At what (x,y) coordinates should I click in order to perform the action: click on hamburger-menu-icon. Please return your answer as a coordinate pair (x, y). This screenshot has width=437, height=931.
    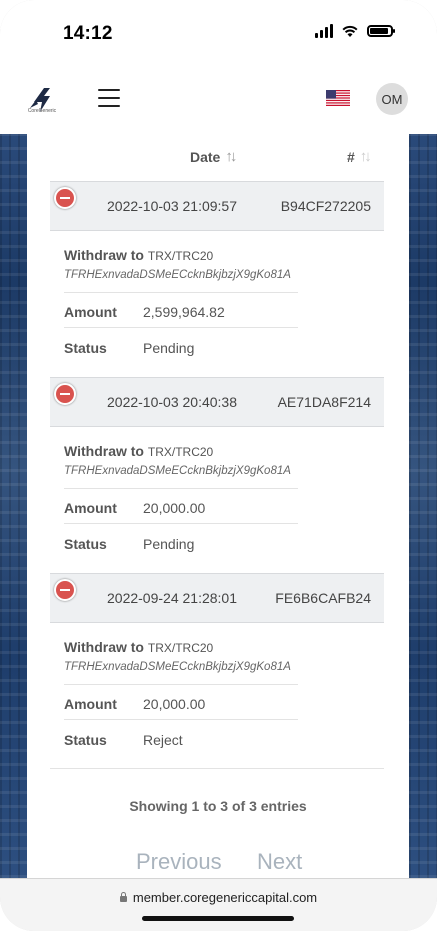
    Looking at the image, I should click on (109, 98).